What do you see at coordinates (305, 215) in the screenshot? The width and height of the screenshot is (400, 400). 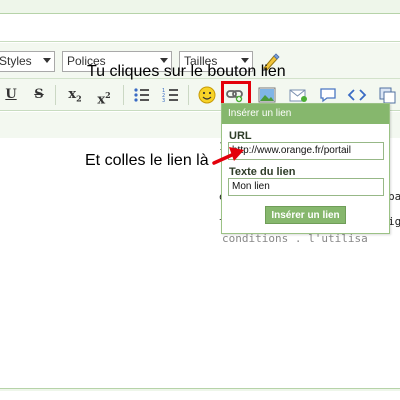 I see `insert-link-button: Insérer un lien` at bounding box center [305, 215].